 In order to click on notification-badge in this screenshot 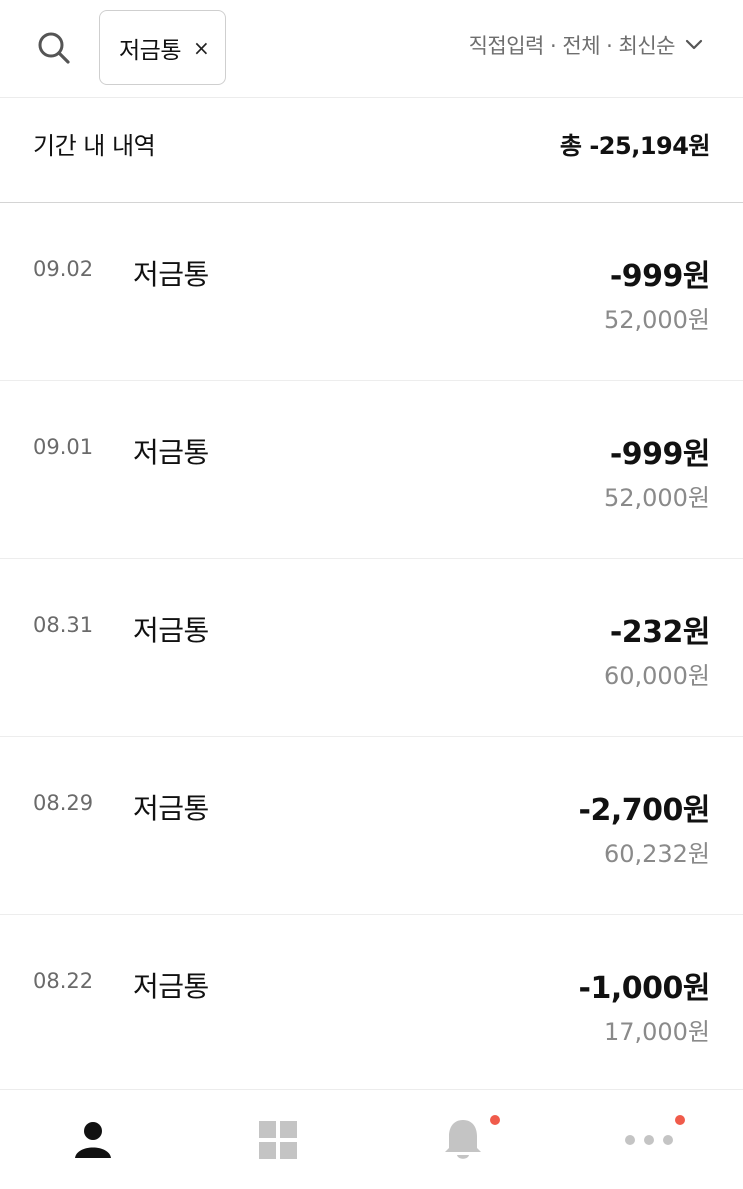, I will do `click(495, 1120)`.